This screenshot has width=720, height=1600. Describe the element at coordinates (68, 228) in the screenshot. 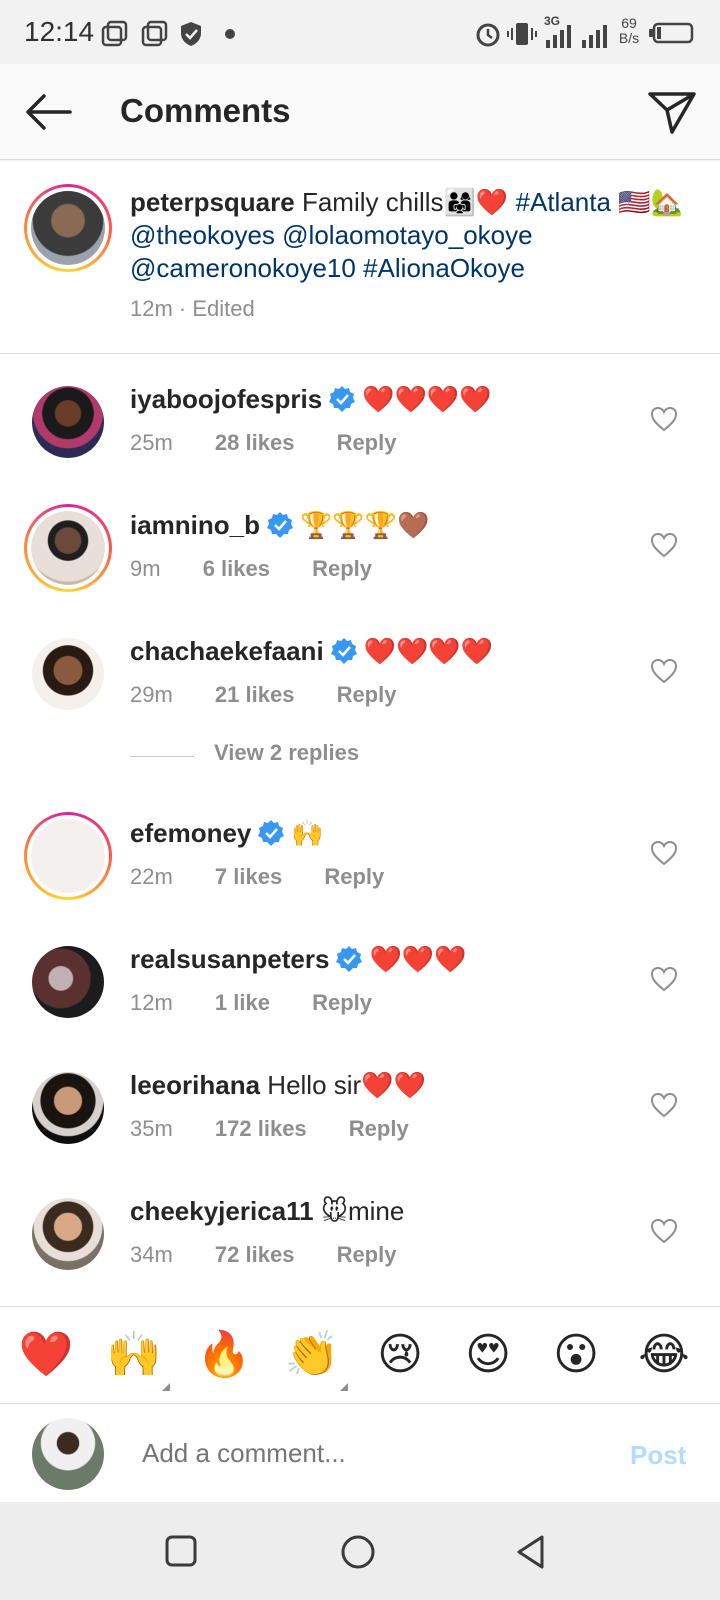

I see `poster-avatar` at that location.